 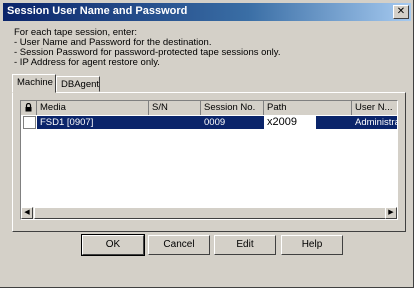 I want to click on horizontal-scrollbar: ◀ ▶, so click(x=209, y=213).